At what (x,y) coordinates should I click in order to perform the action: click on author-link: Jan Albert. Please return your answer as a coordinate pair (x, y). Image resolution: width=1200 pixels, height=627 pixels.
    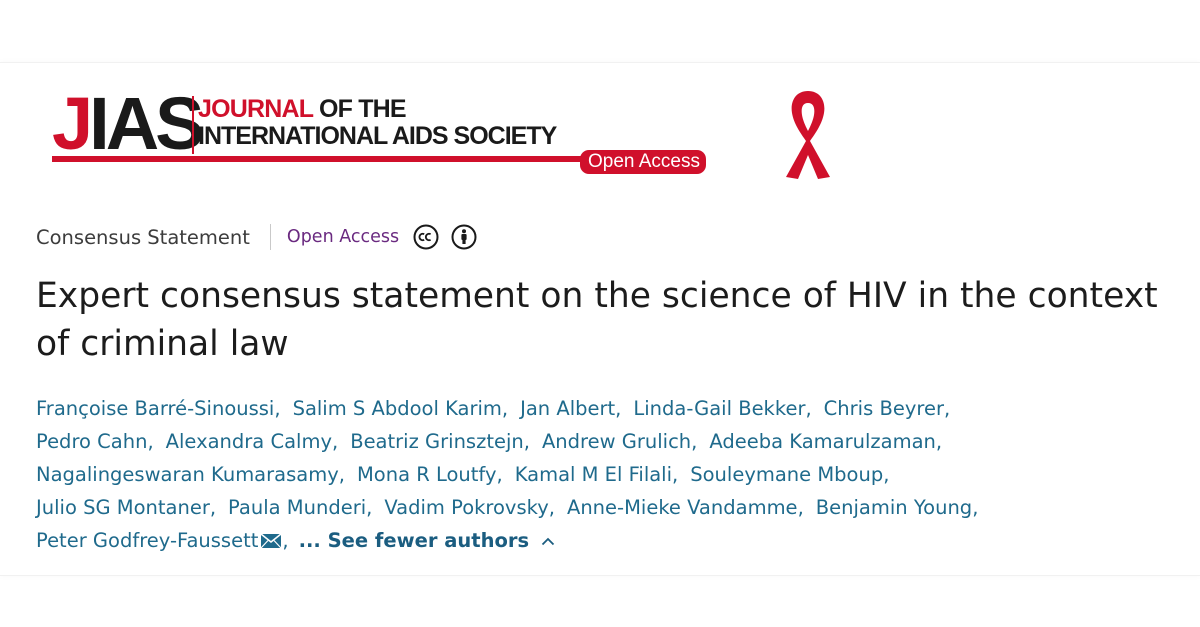
    Looking at the image, I should click on (567, 408).